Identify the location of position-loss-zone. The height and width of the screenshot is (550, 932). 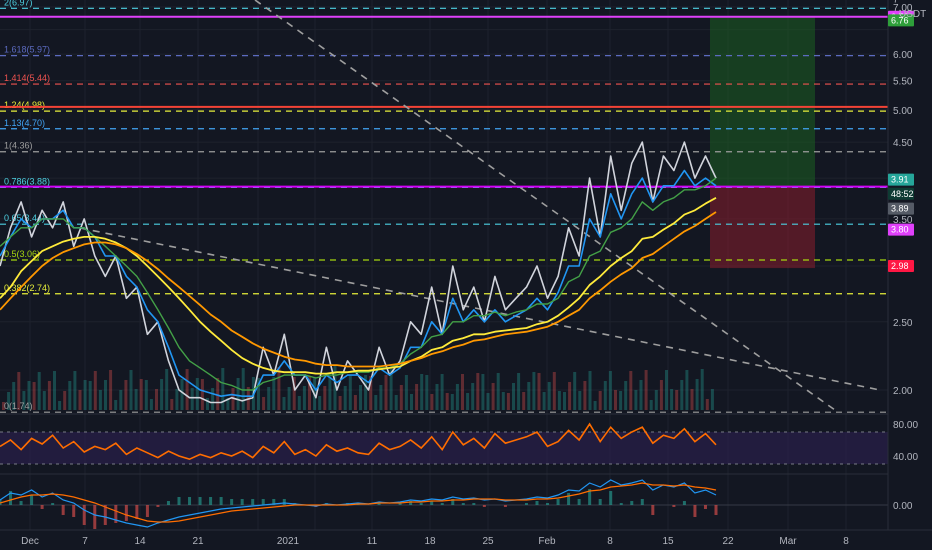
(762, 227).